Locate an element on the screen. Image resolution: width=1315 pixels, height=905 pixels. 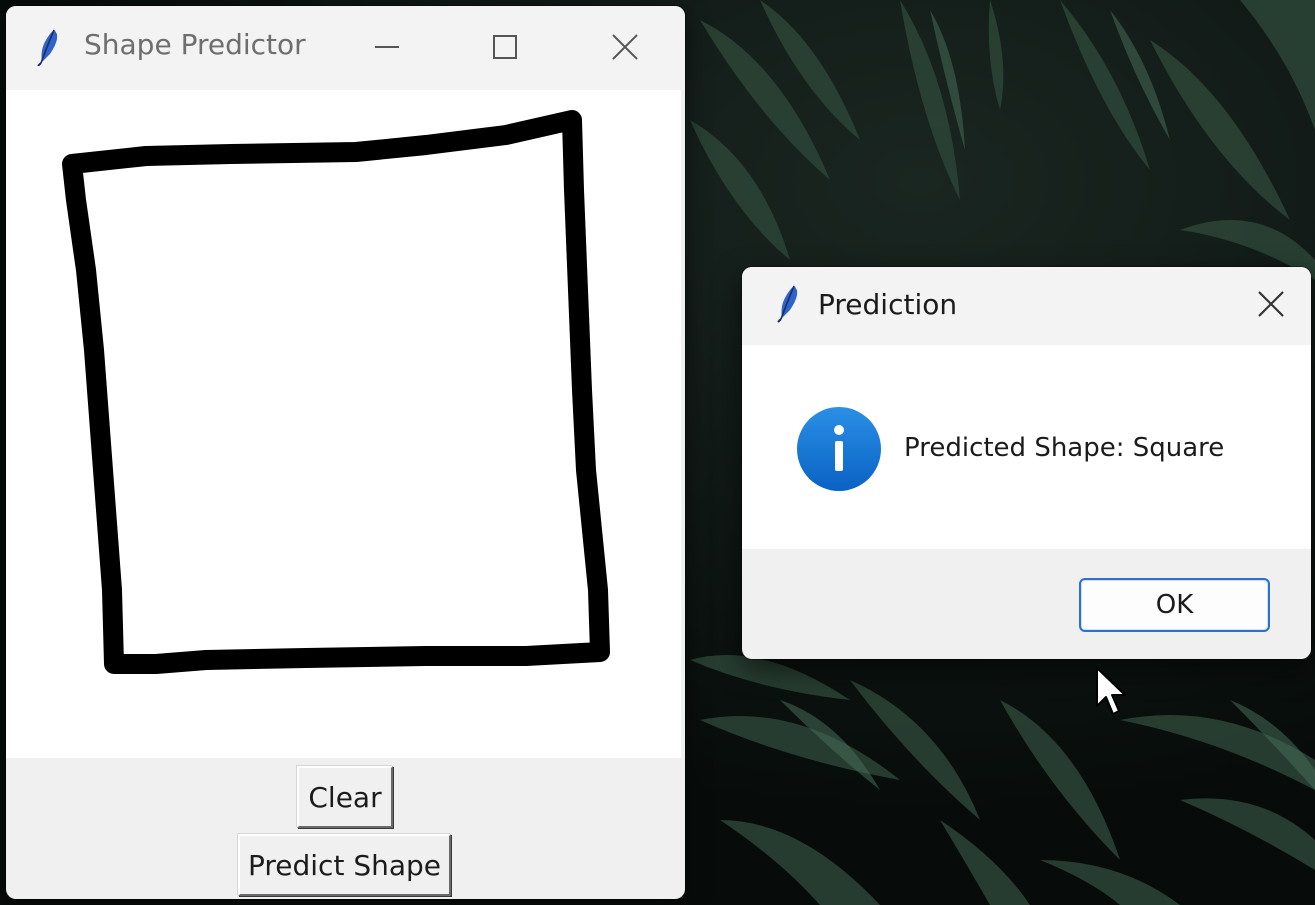
prediction-message: Predicted Shape: Square is located at coordinates (1064, 448).